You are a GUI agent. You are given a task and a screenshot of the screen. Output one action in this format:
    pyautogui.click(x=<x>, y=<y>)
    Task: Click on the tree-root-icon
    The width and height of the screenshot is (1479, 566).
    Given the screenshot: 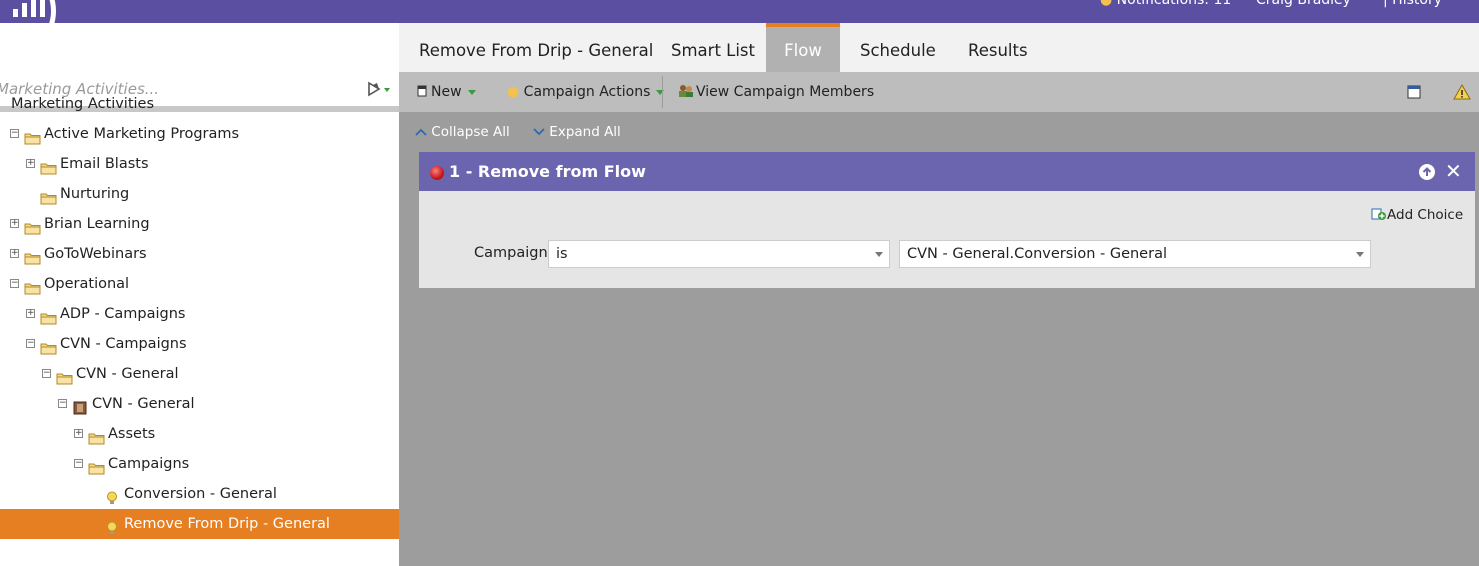 What is the action you would take?
    pyautogui.click(x=4, y=103)
    